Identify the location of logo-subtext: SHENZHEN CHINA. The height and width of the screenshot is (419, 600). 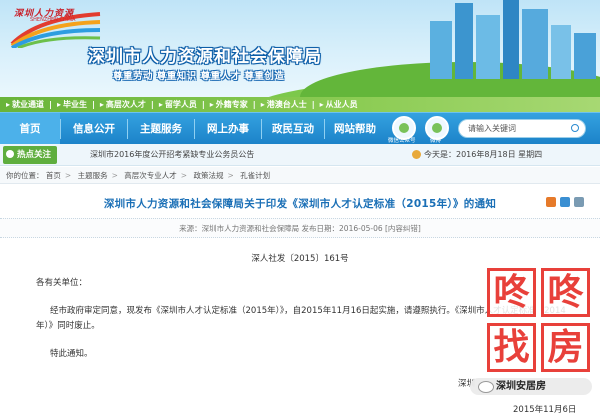
(53, 20).